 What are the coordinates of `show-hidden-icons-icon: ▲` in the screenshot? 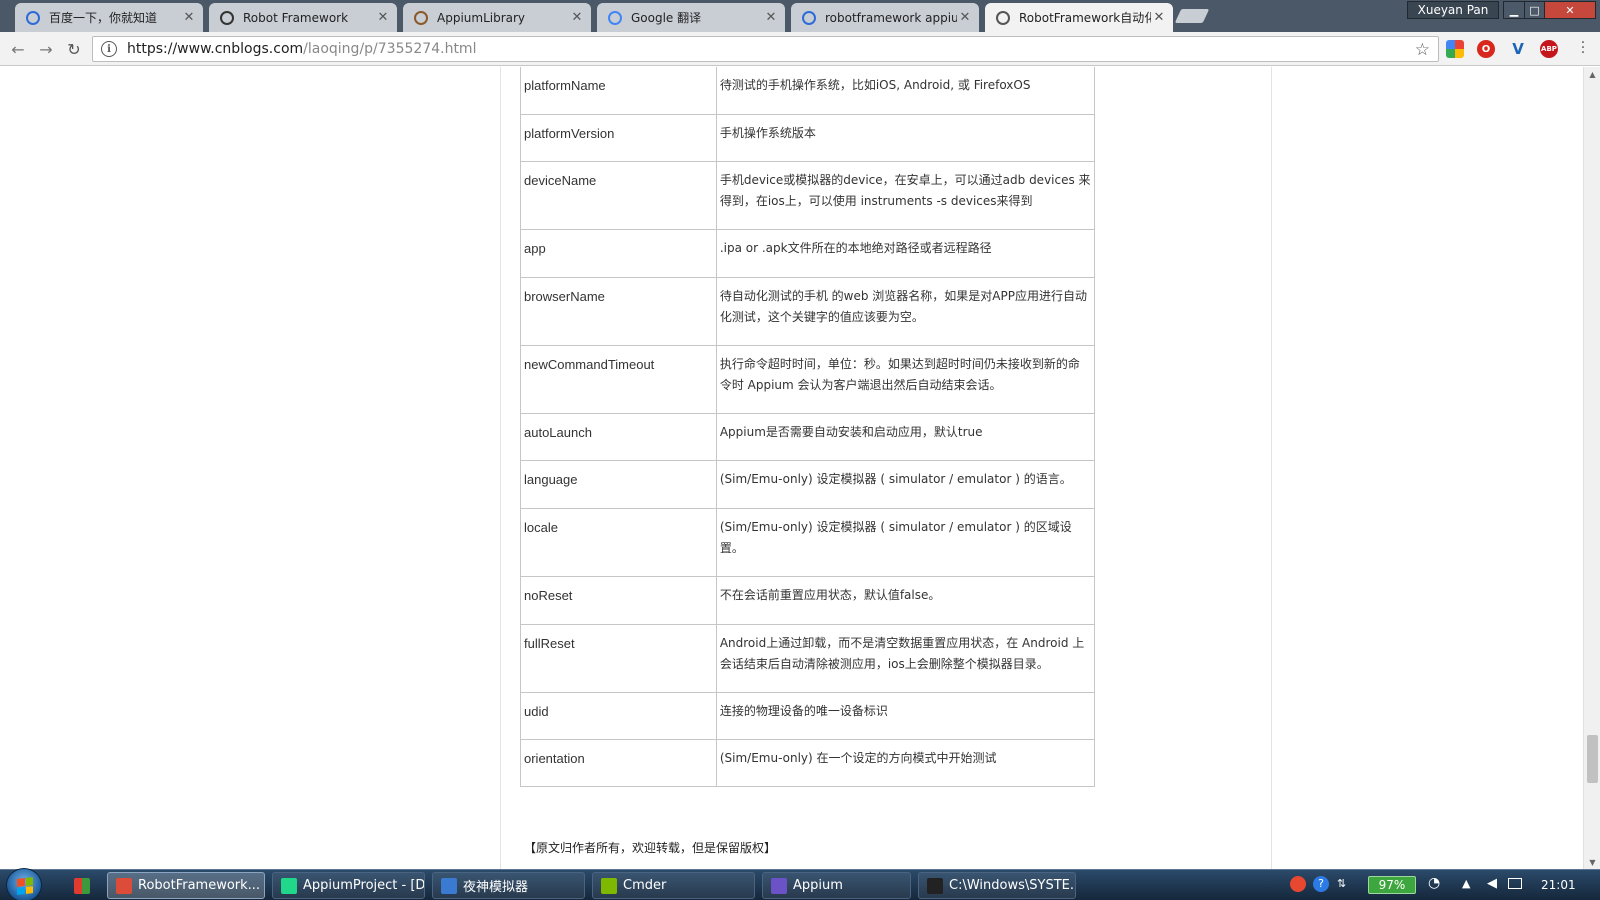 It's located at (1466, 883).